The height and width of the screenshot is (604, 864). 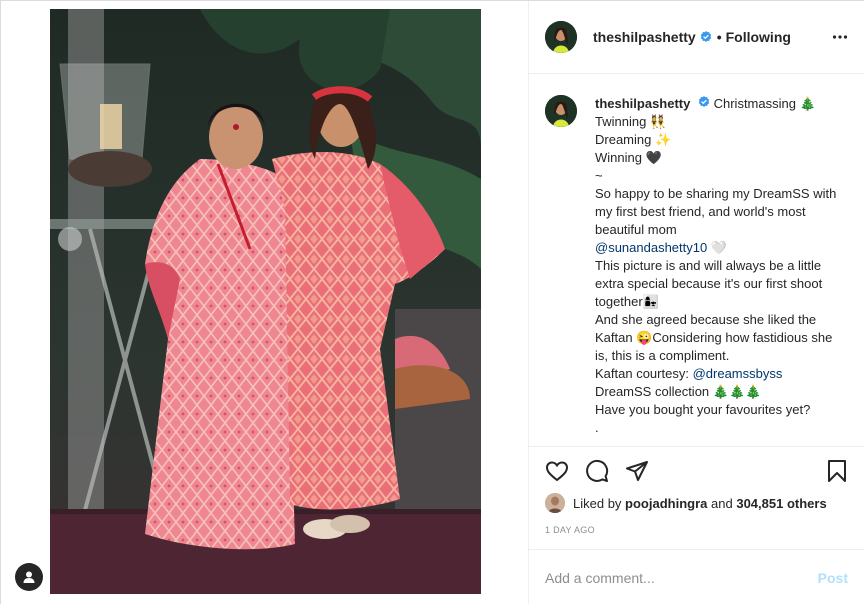 I want to click on likes-summary: Liked by poojadhingra and 304,851 others, so click(x=686, y=503).